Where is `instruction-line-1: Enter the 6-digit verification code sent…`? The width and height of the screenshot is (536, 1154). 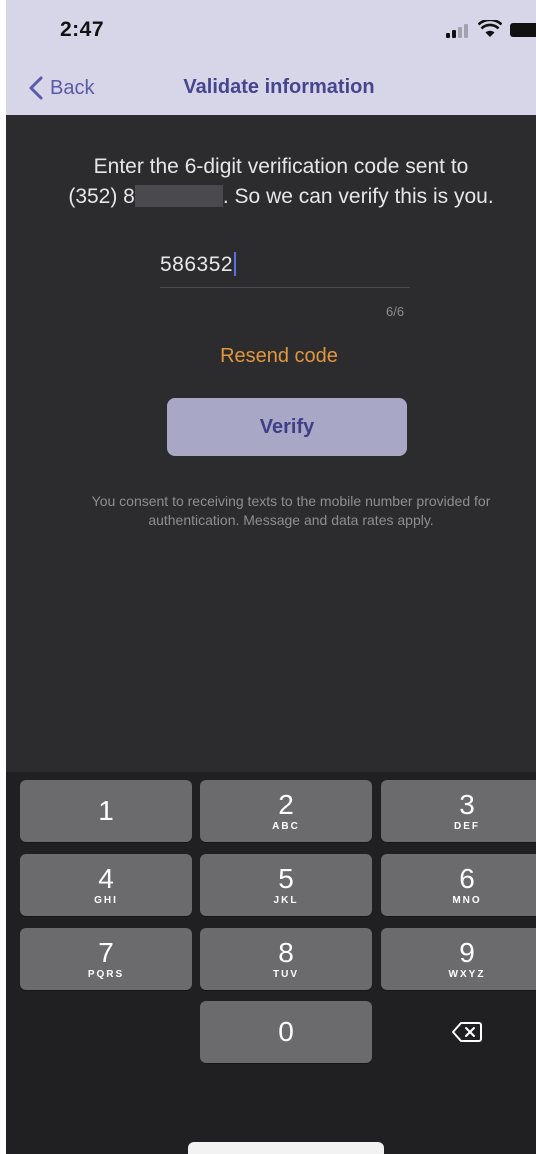 instruction-line-1: Enter the 6-digit verification code sent… is located at coordinates (281, 166).